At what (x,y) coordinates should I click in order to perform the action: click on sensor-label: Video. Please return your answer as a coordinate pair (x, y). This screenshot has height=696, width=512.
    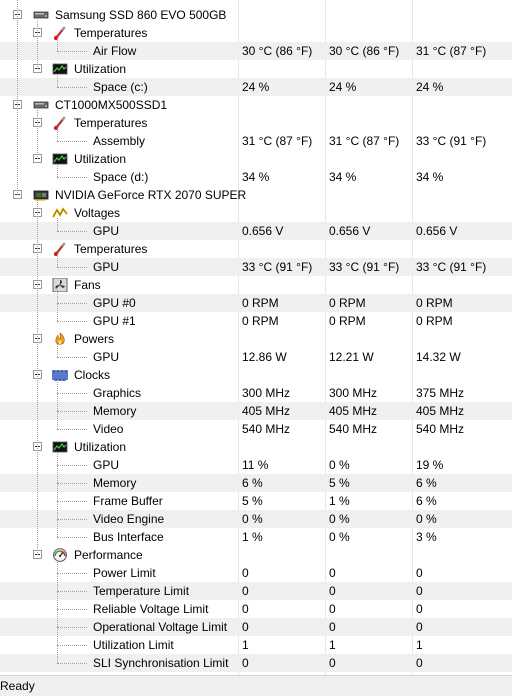
    Looking at the image, I should click on (108, 429).